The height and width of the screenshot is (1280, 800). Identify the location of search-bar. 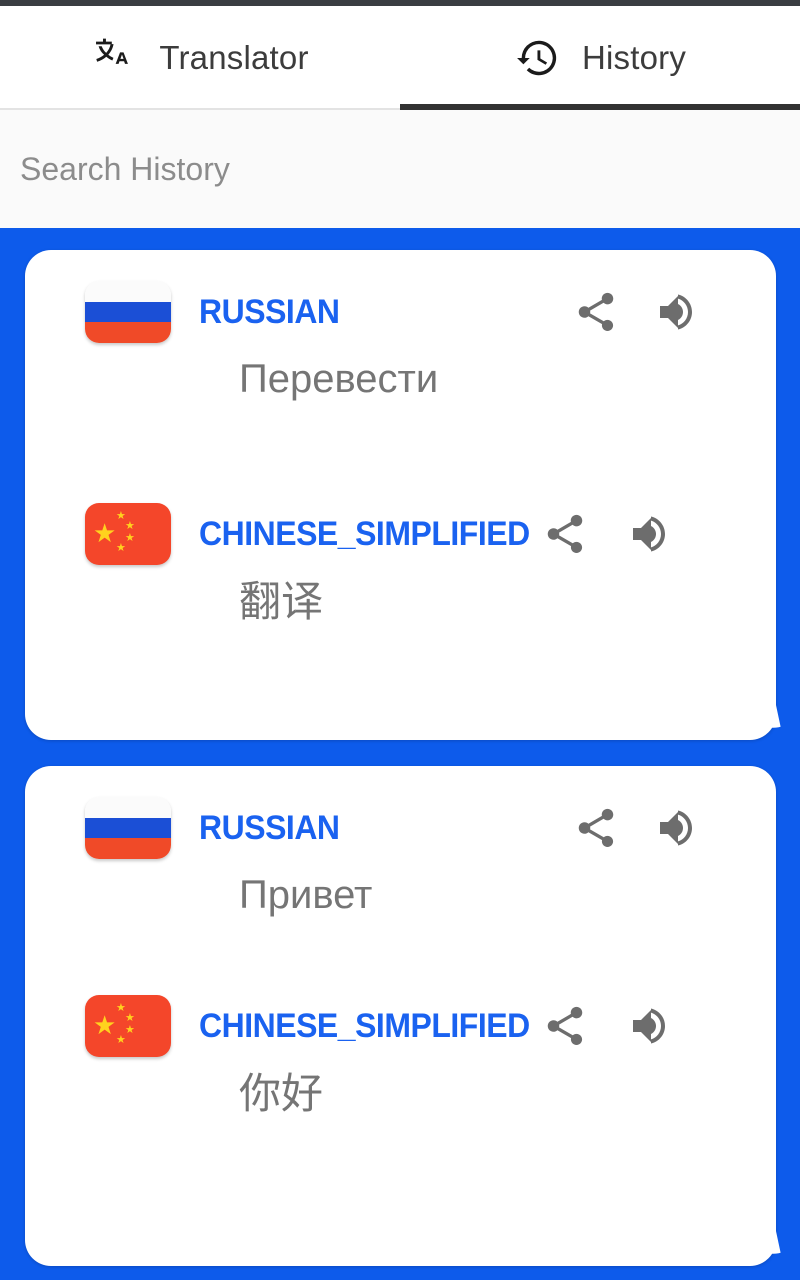
(400, 169).